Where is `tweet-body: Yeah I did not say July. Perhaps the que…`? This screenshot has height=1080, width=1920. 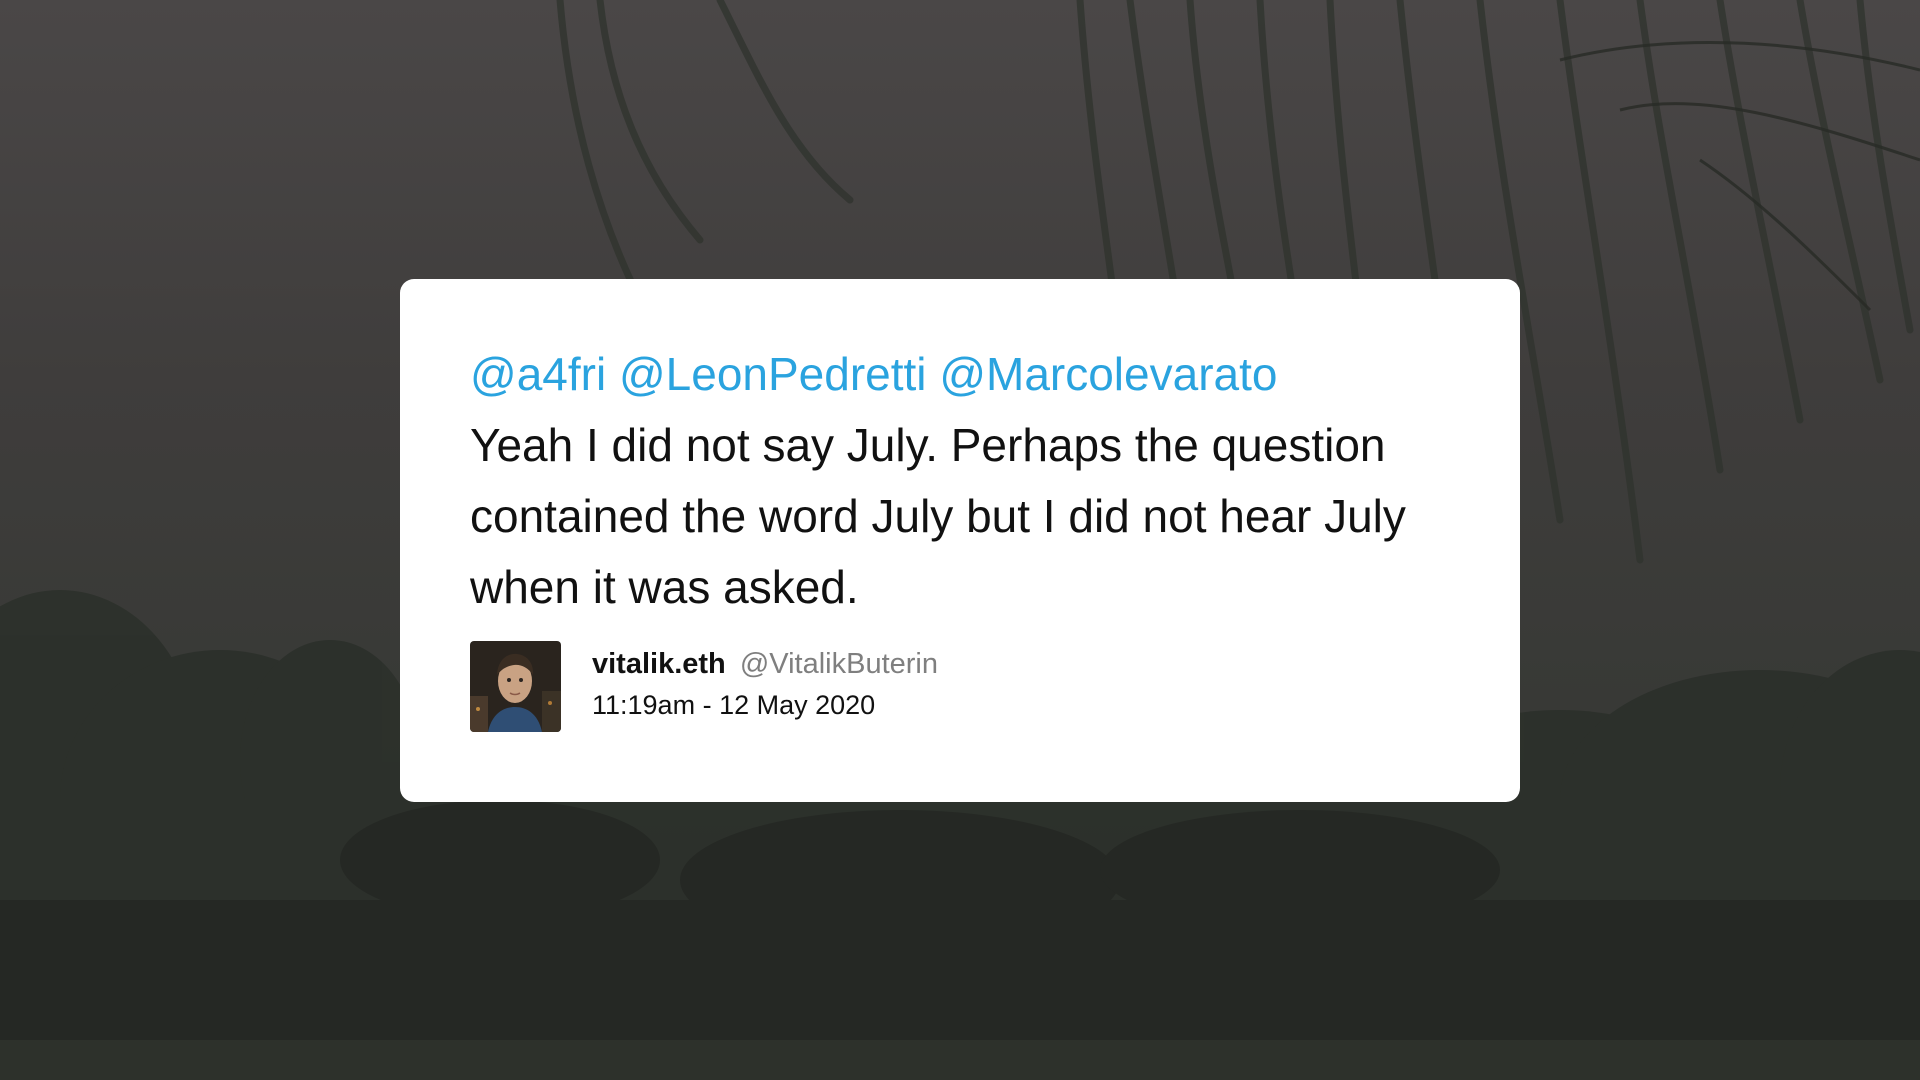
tweet-body: Yeah I did not say July. Perhaps the que… is located at coordinates (938, 516).